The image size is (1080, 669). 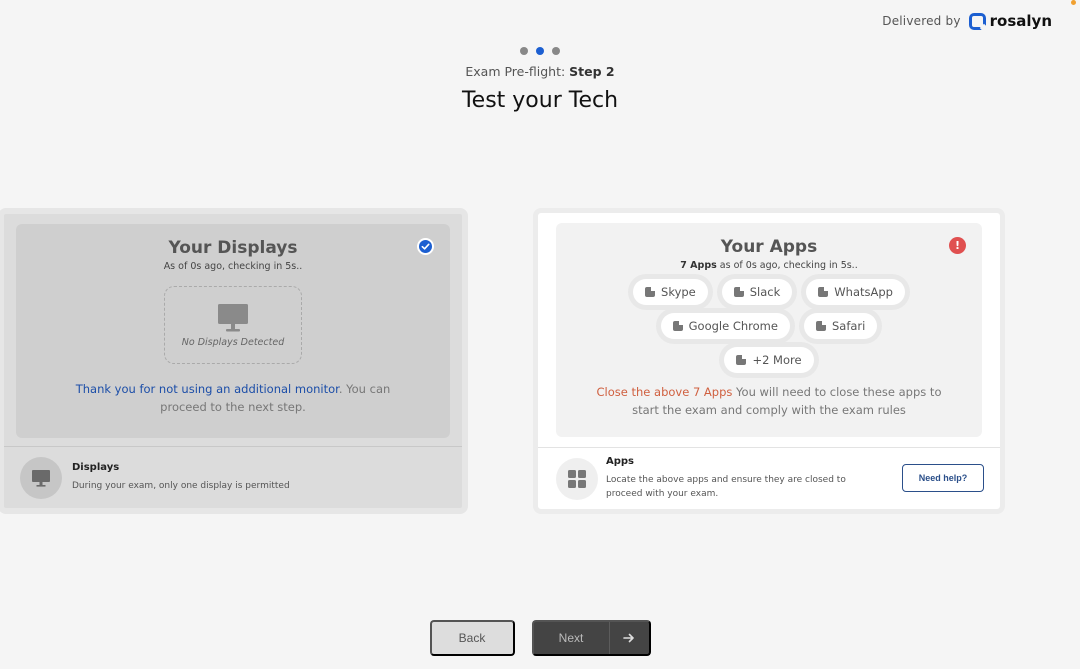 I want to click on rosalyn-logo-icon, so click(x=977, y=21).